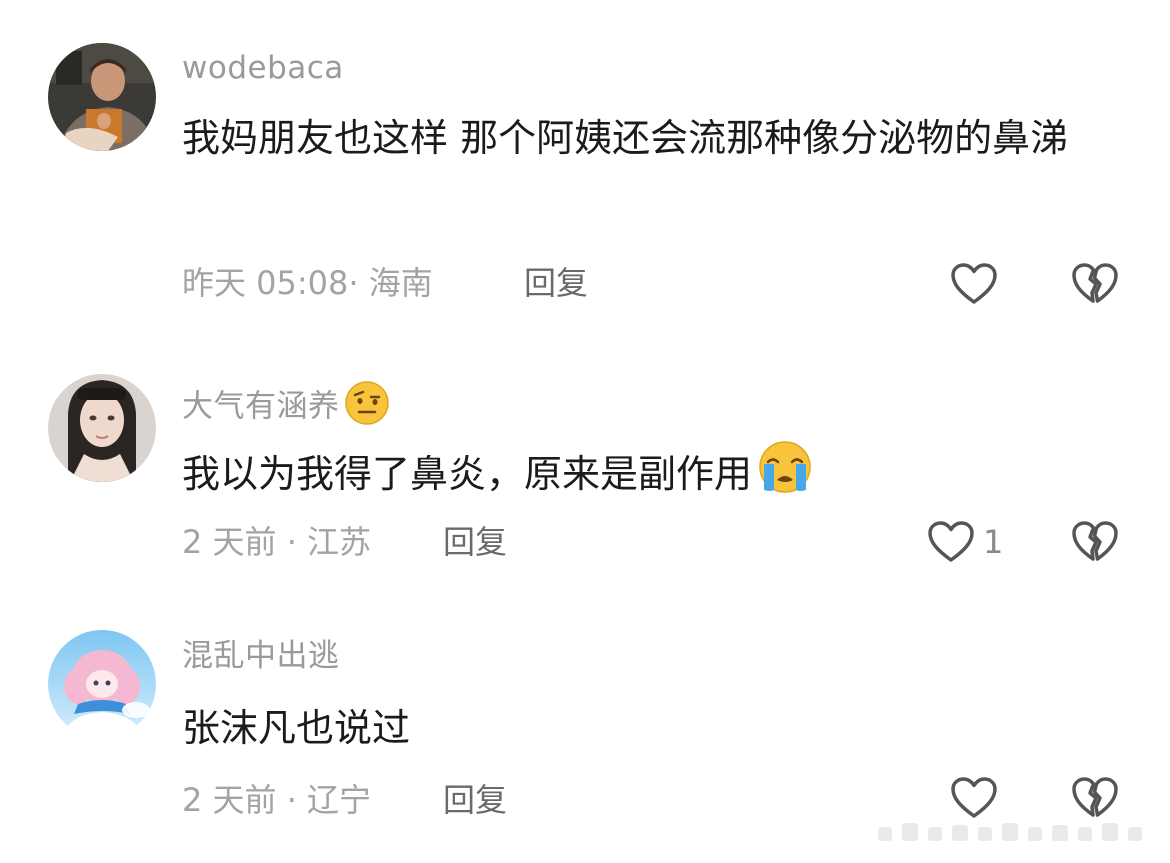 The image size is (1170, 863). I want to click on comment-text: 我以为我得了鼻炎，原来是副作用, so click(657, 476).